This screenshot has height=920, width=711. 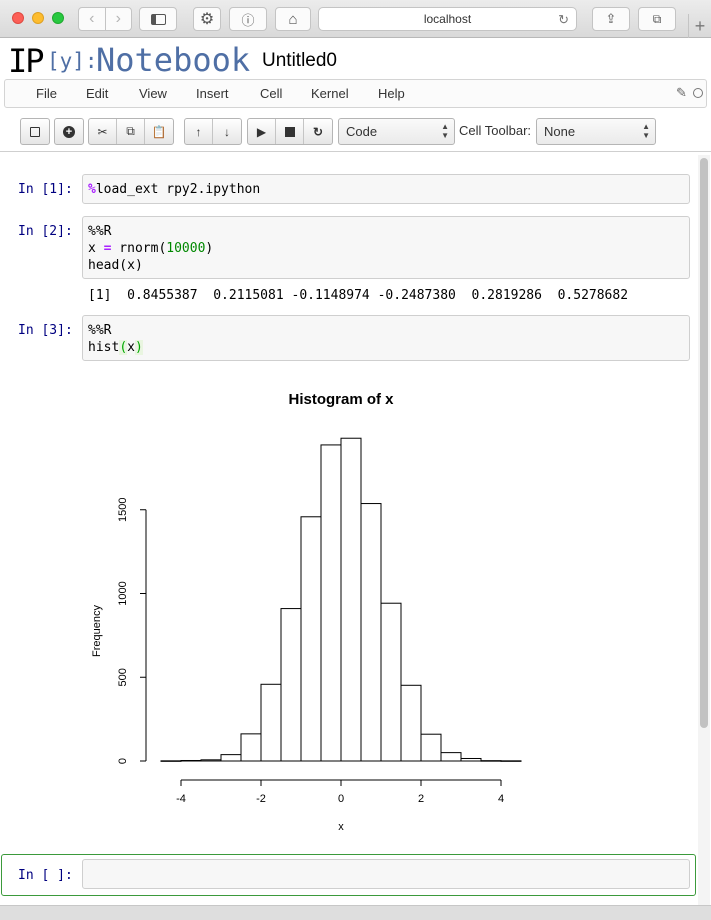 I want to click on nav-buttons: ‹ ›, so click(x=105, y=19).